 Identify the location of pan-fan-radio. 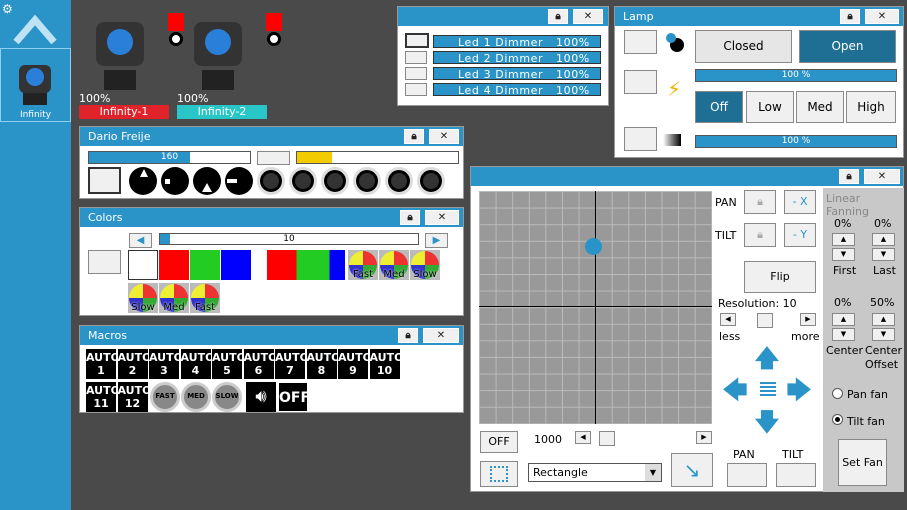
(837, 393).